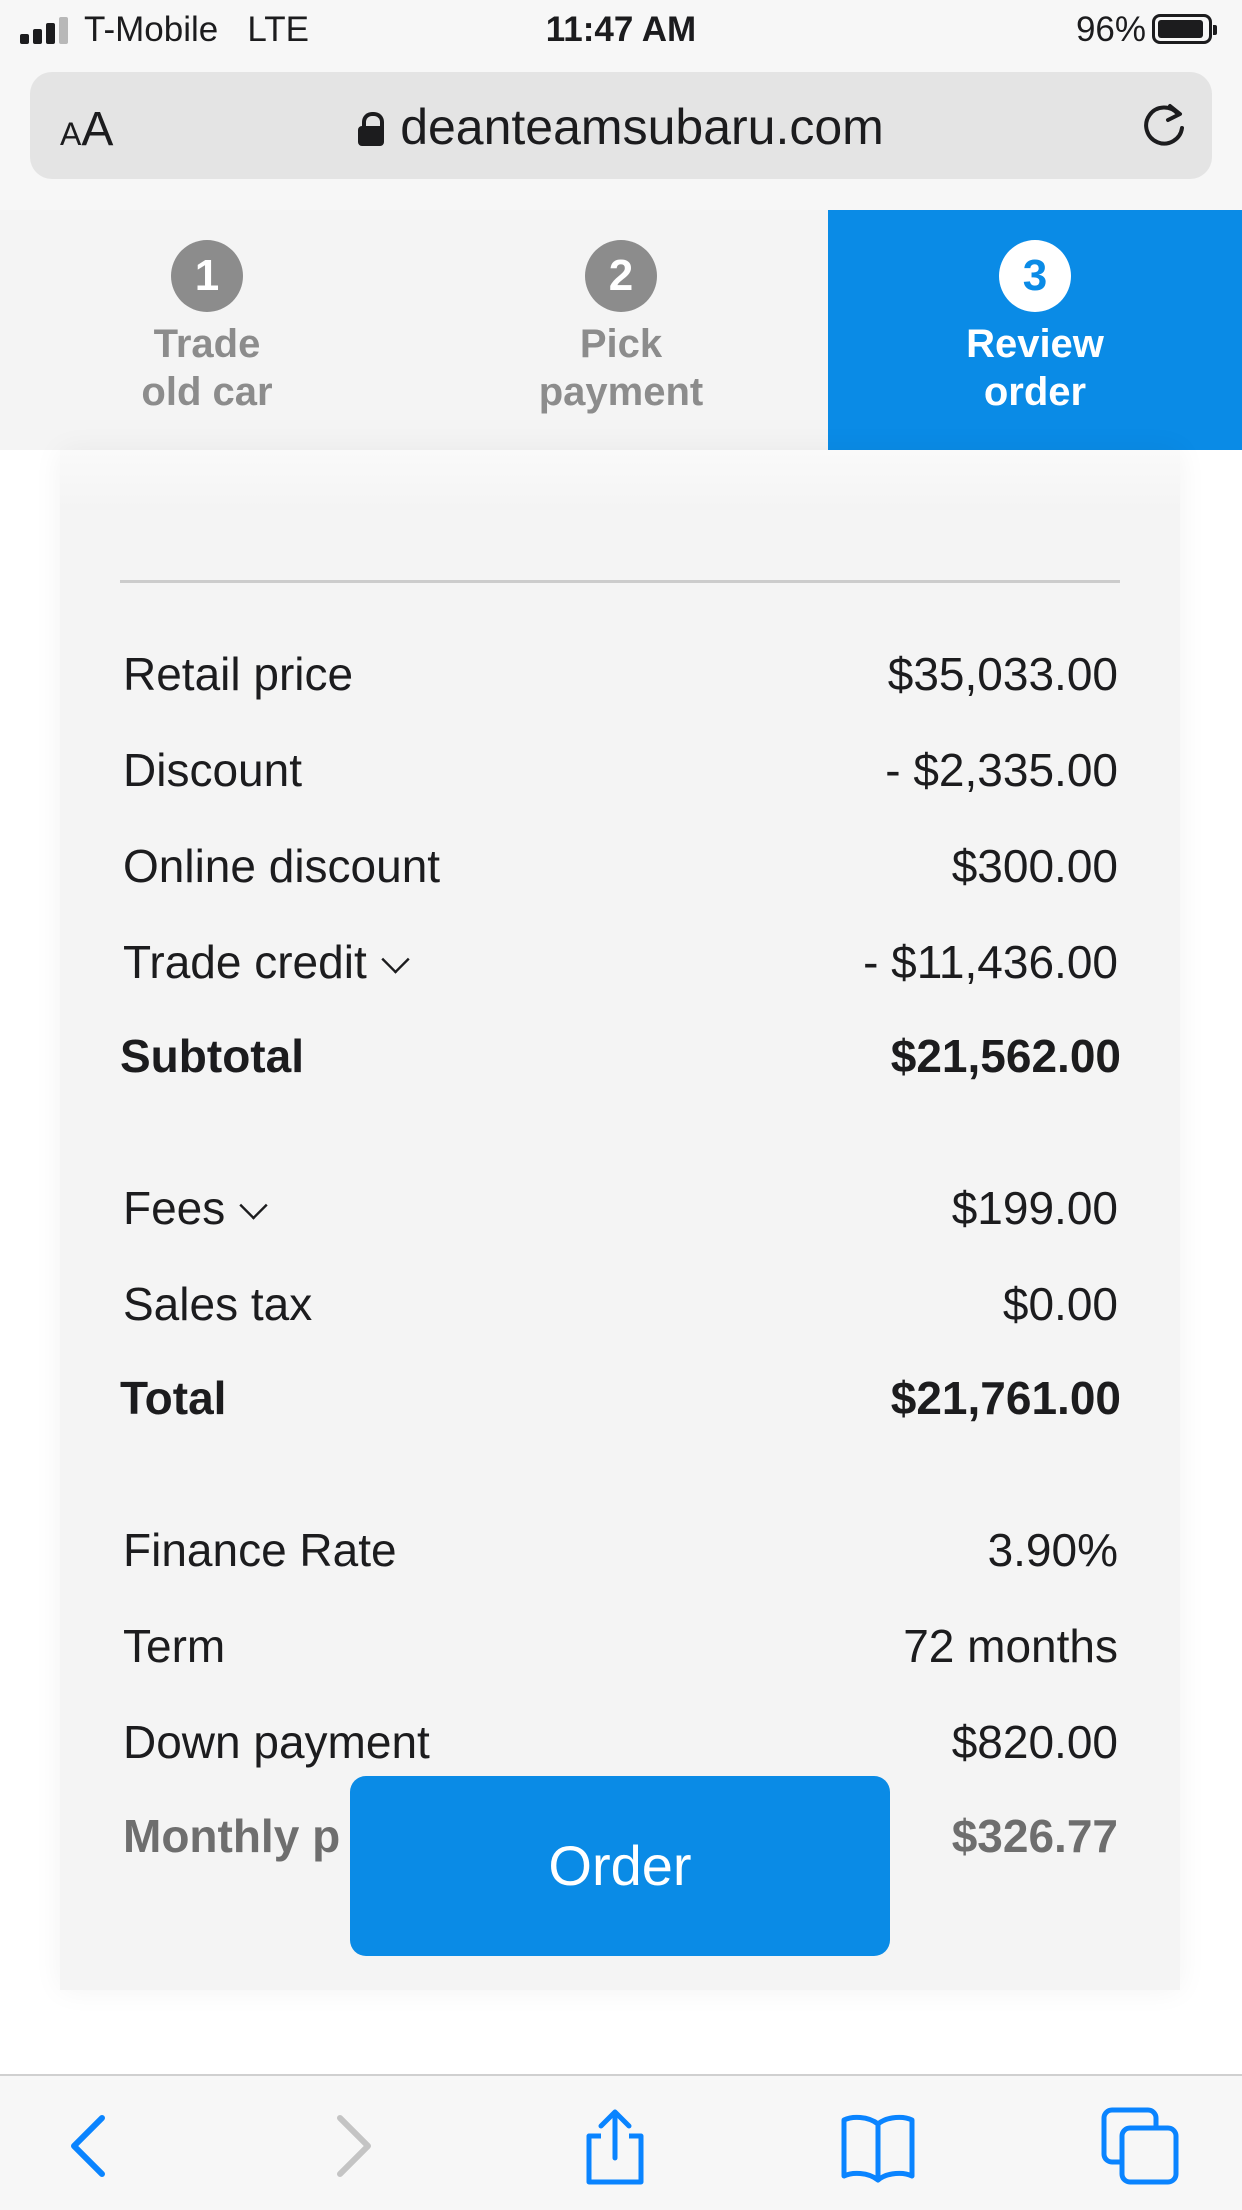 Image resolution: width=1242 pixels, height=2210 pixels. Describe the element at coordinates (990, 962) in the screenshot. I see `trade-credit-value: - $11,436.00` at that location.